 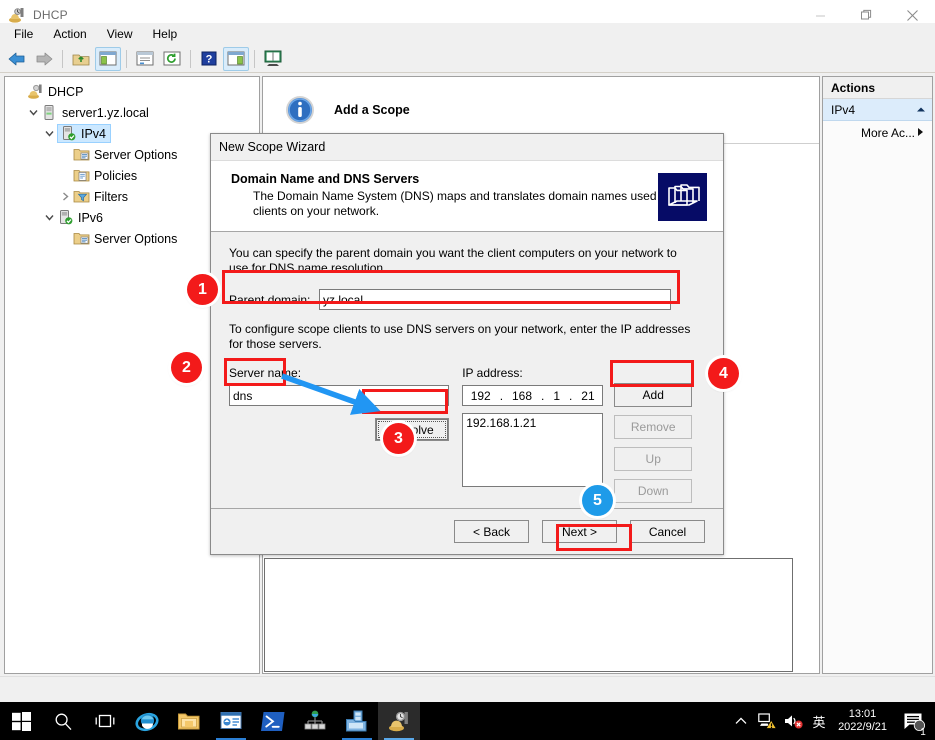 I want to click on policies-folder-icon, so click(x=81, y=175).